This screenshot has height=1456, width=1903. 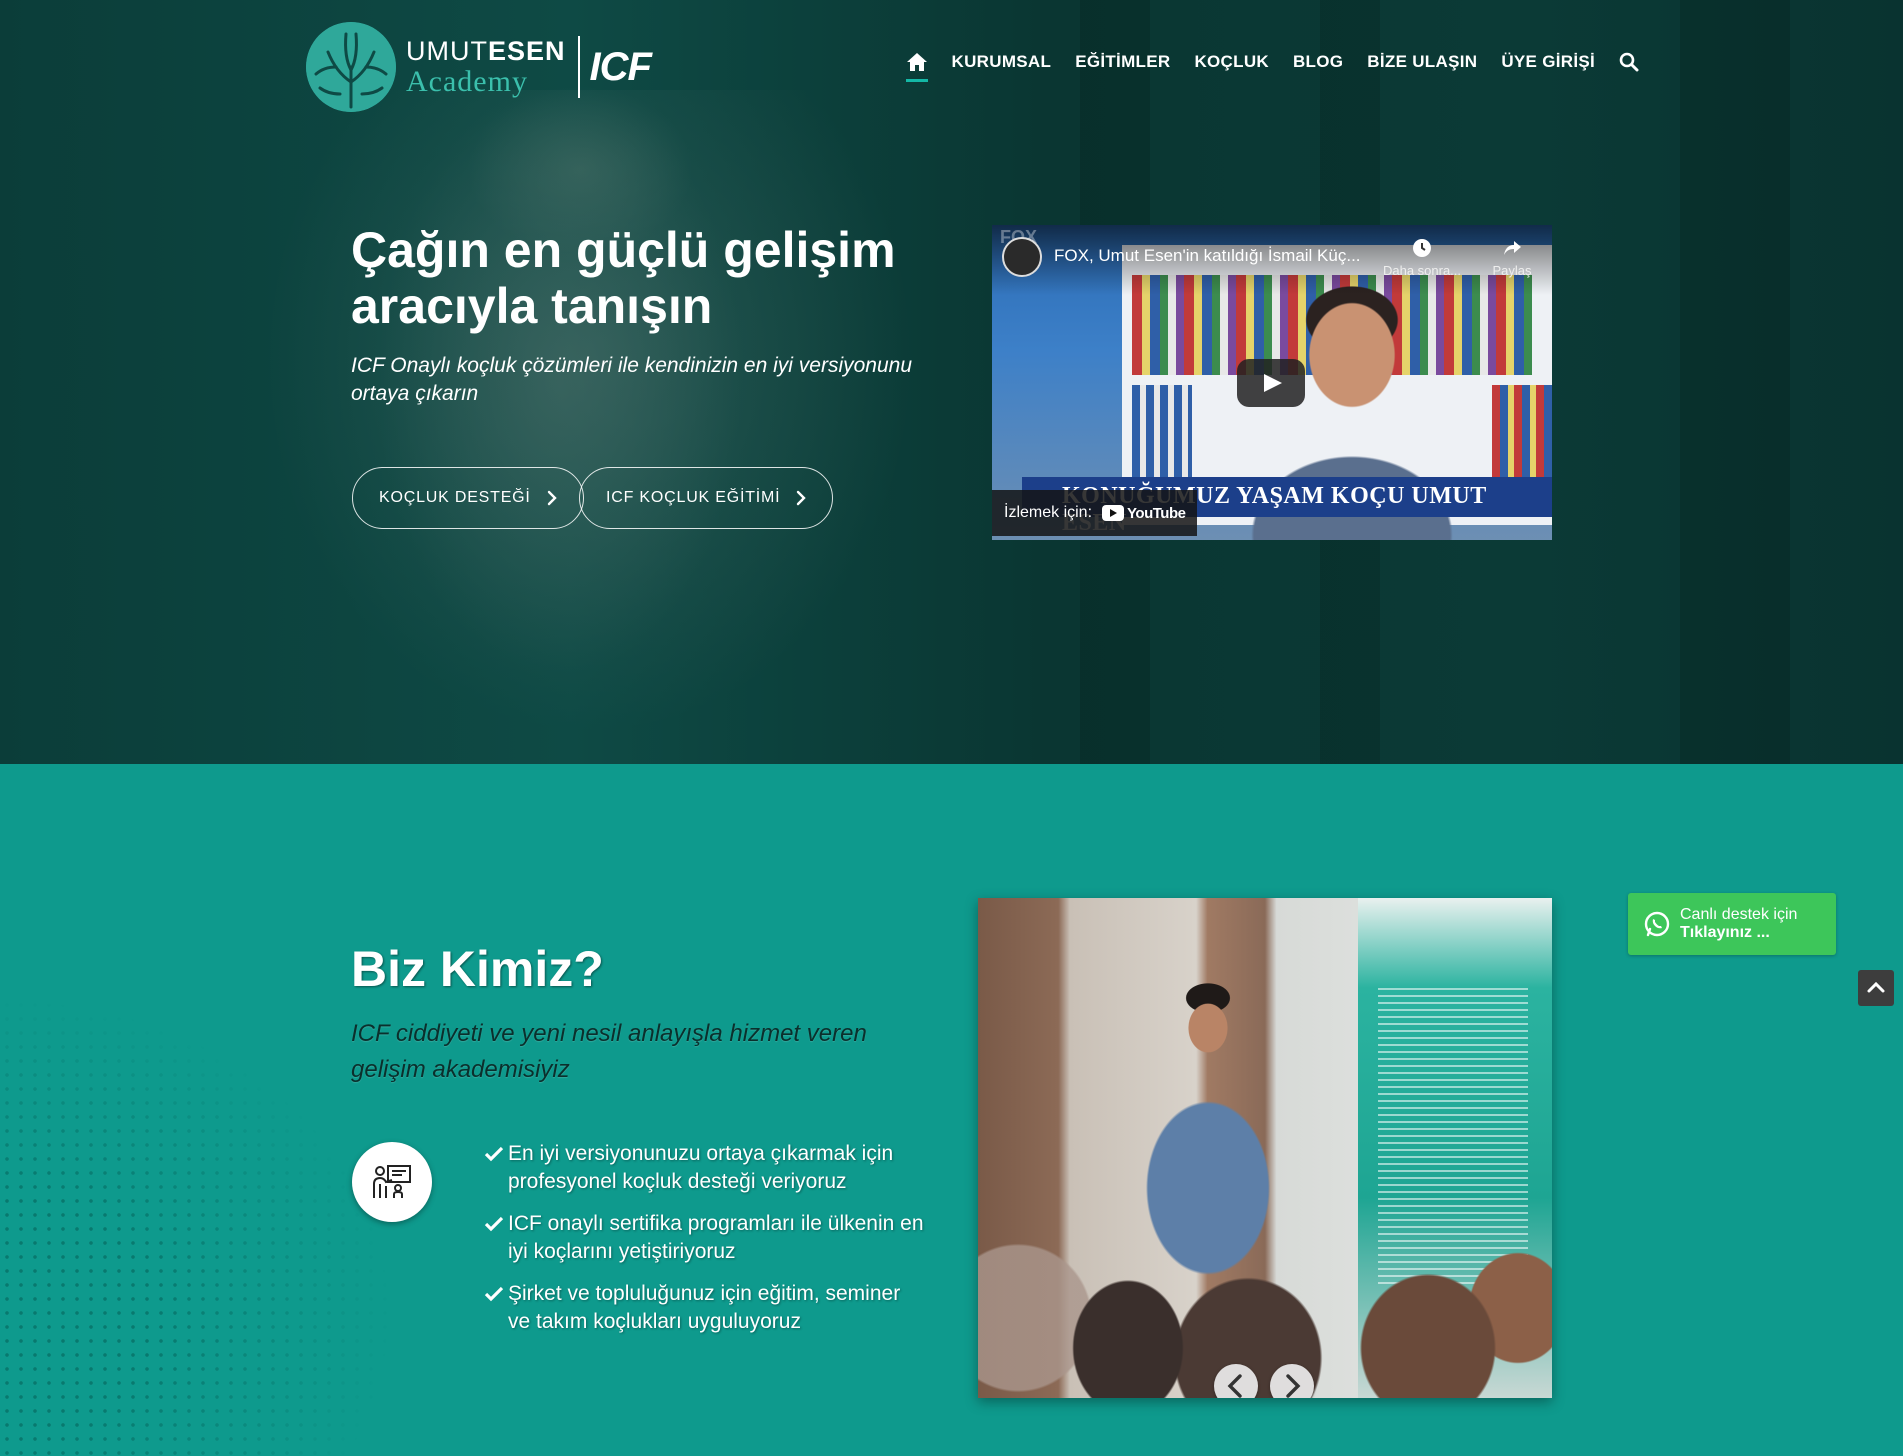 What do you see at coordinates (1422, 248) in the screenshot?
I see `clock-icon` at bounding box center [1422, 248].